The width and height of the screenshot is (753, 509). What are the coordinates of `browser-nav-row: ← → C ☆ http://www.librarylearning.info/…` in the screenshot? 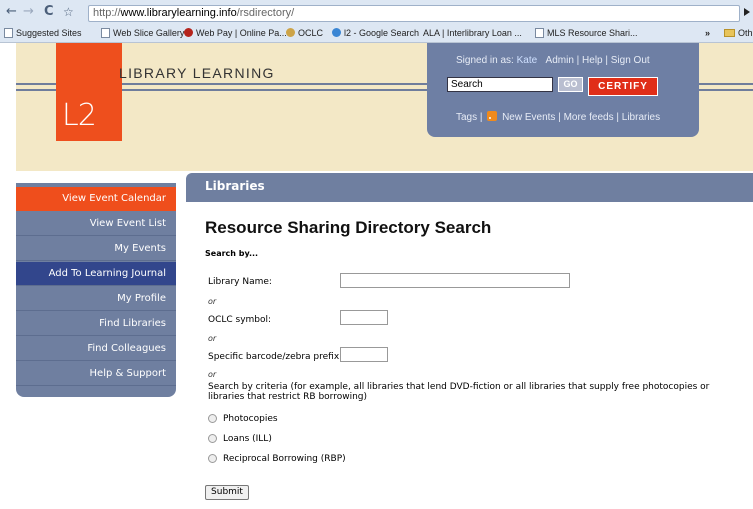 It's located at (376, 13).